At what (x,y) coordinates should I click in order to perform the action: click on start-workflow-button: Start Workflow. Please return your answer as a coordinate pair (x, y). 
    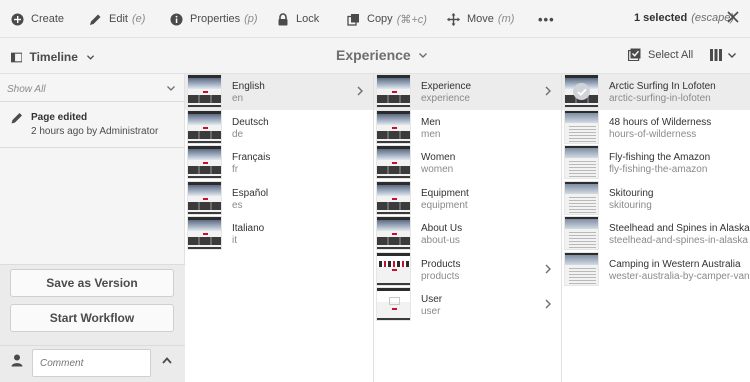
    Looking at the image, I should click on (92, 318).